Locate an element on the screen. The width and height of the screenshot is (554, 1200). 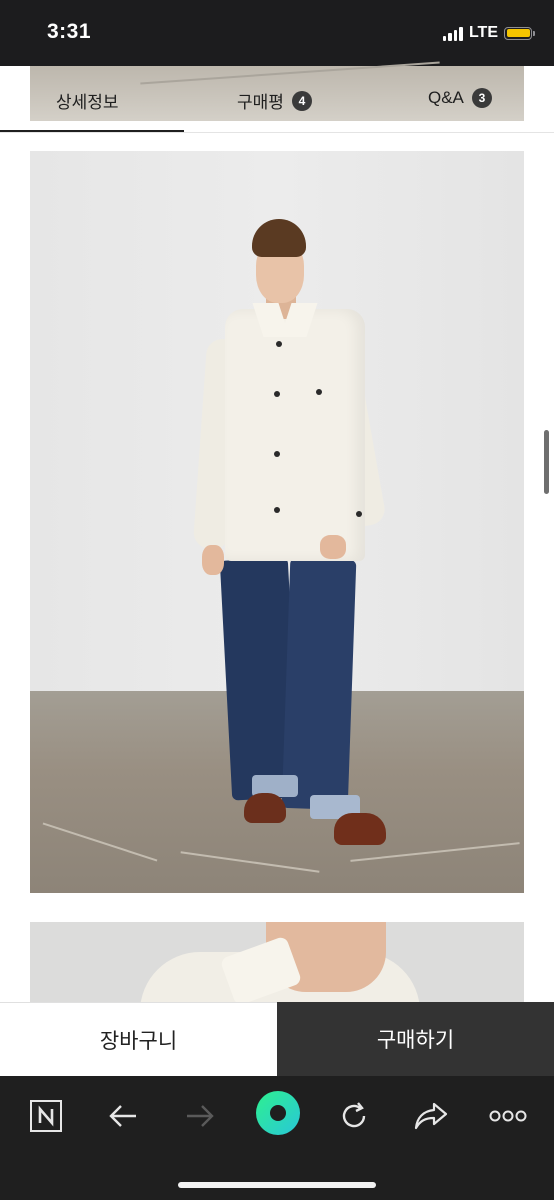
add-to-cart-button: 장바구니 is located at coordinates (138, 1039).